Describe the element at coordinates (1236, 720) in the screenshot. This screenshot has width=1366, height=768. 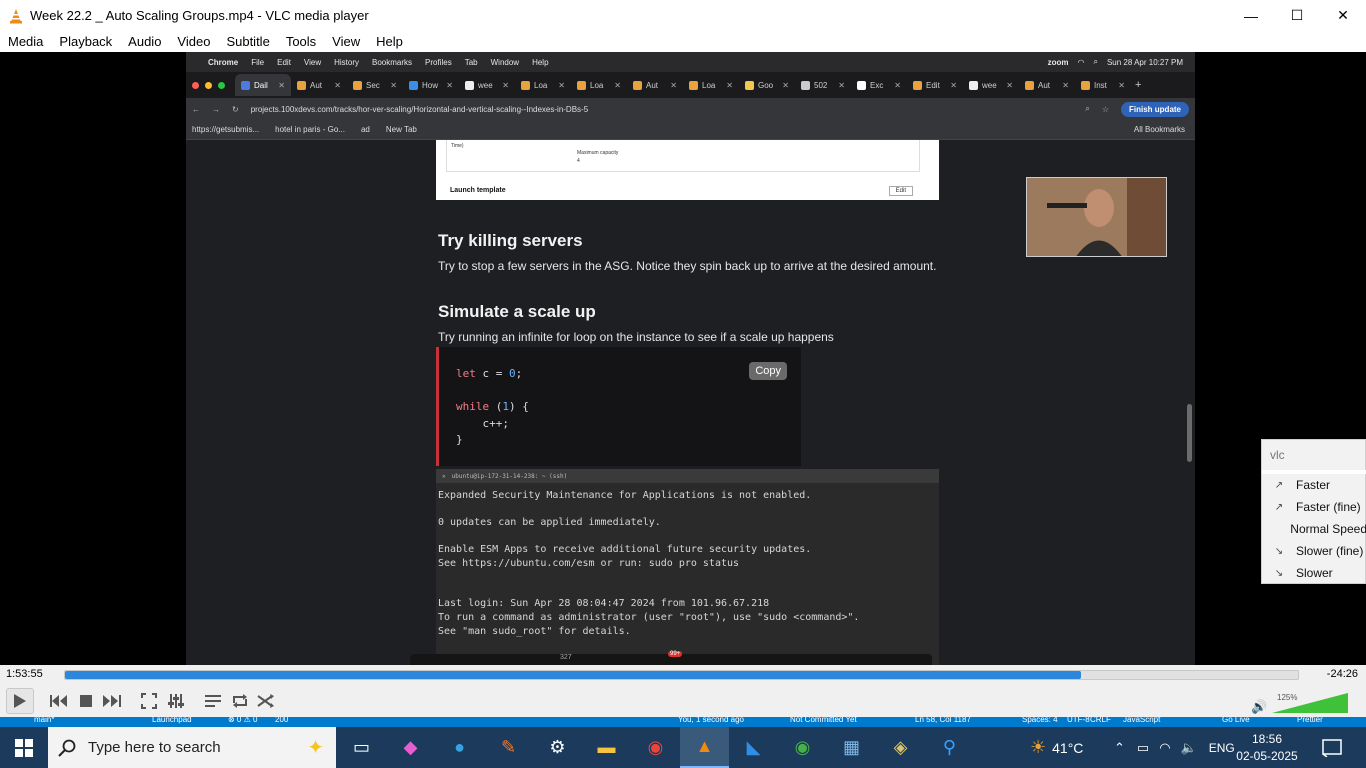
I see `go-live: Go Live` at that location.